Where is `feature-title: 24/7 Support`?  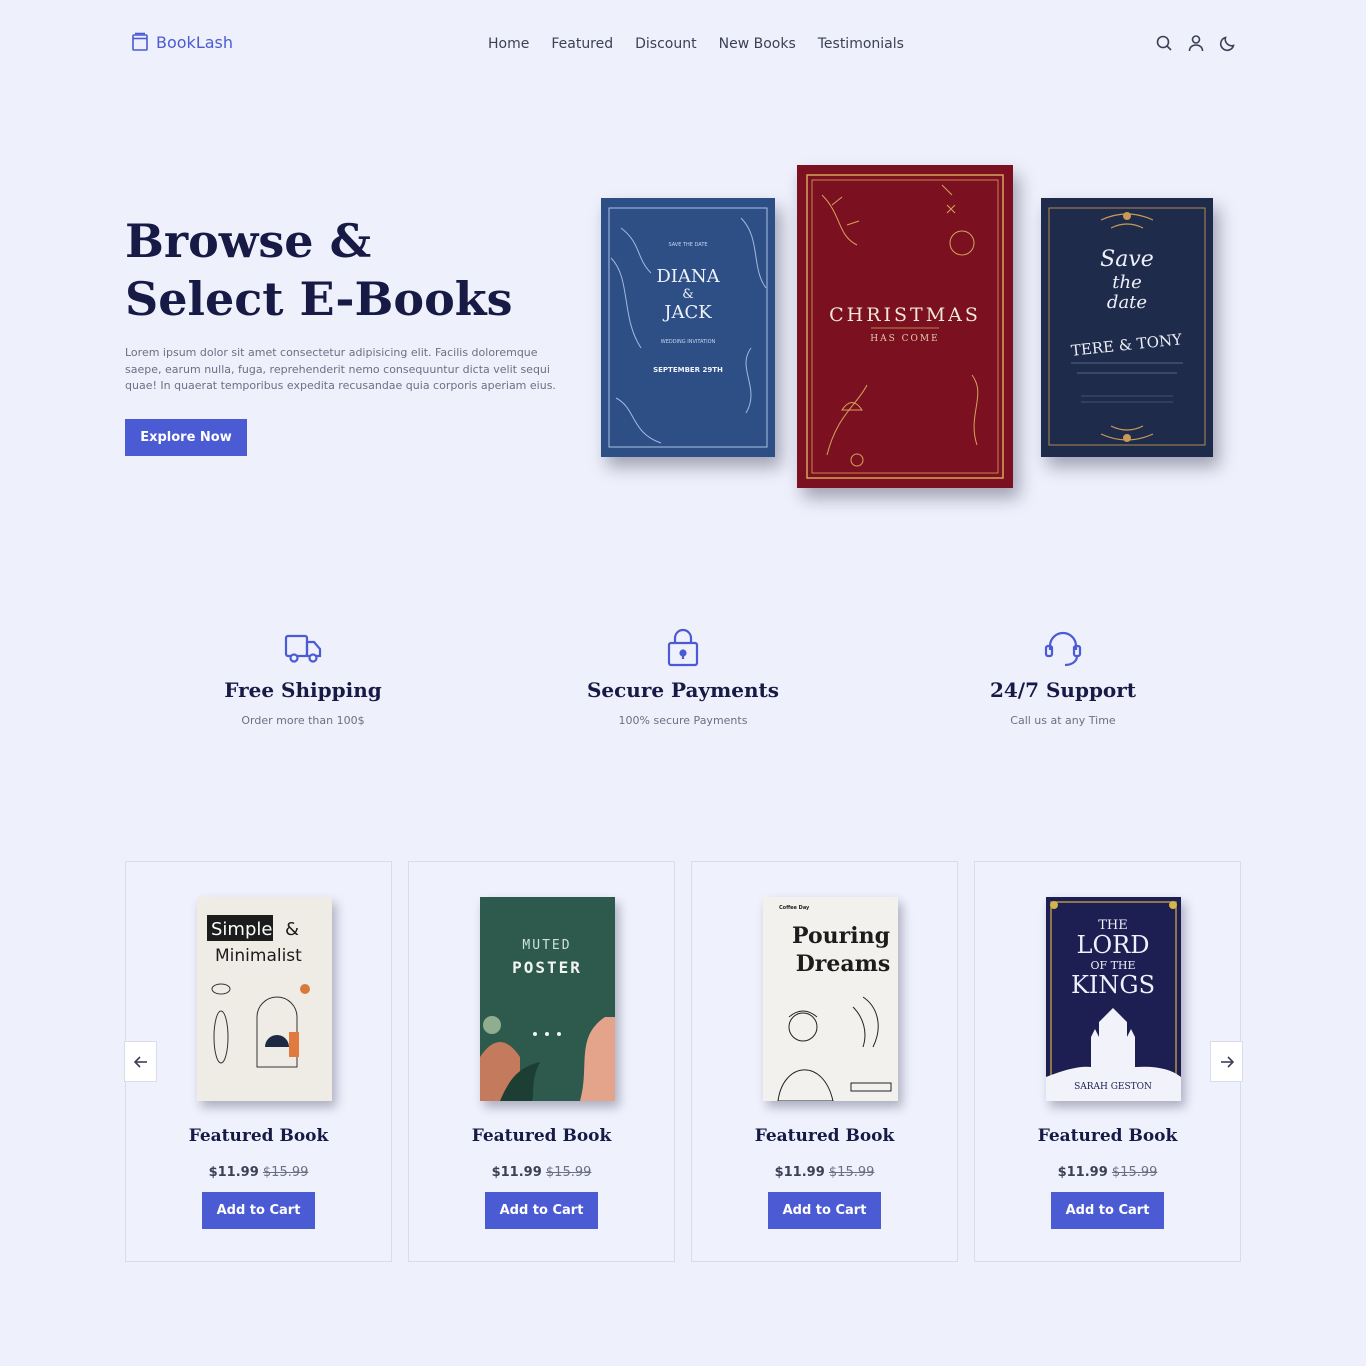 feature-title: 24/7 Support is located at coordinates (1063, 690).